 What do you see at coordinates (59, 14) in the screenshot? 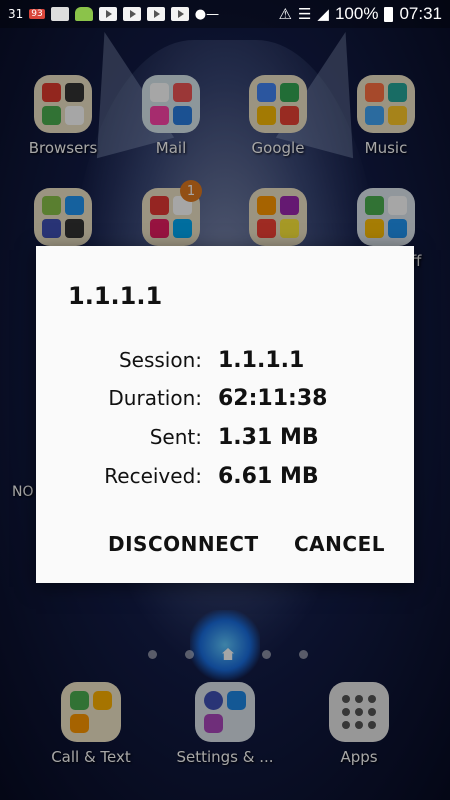
I see `news-icon` at bounding box center [59, 14].